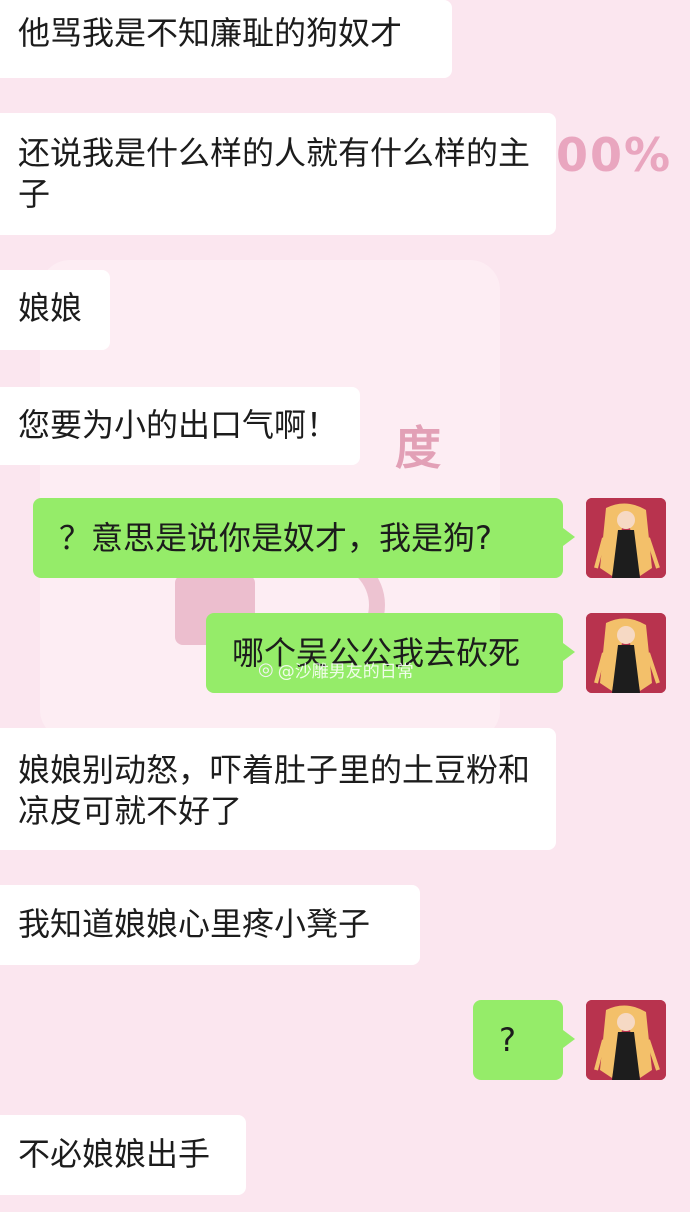 Image resolution: width=690 pixels, height=1212 pixels. I want to click on message-text: 您要为小的出口气啊！, so click(178, 425).